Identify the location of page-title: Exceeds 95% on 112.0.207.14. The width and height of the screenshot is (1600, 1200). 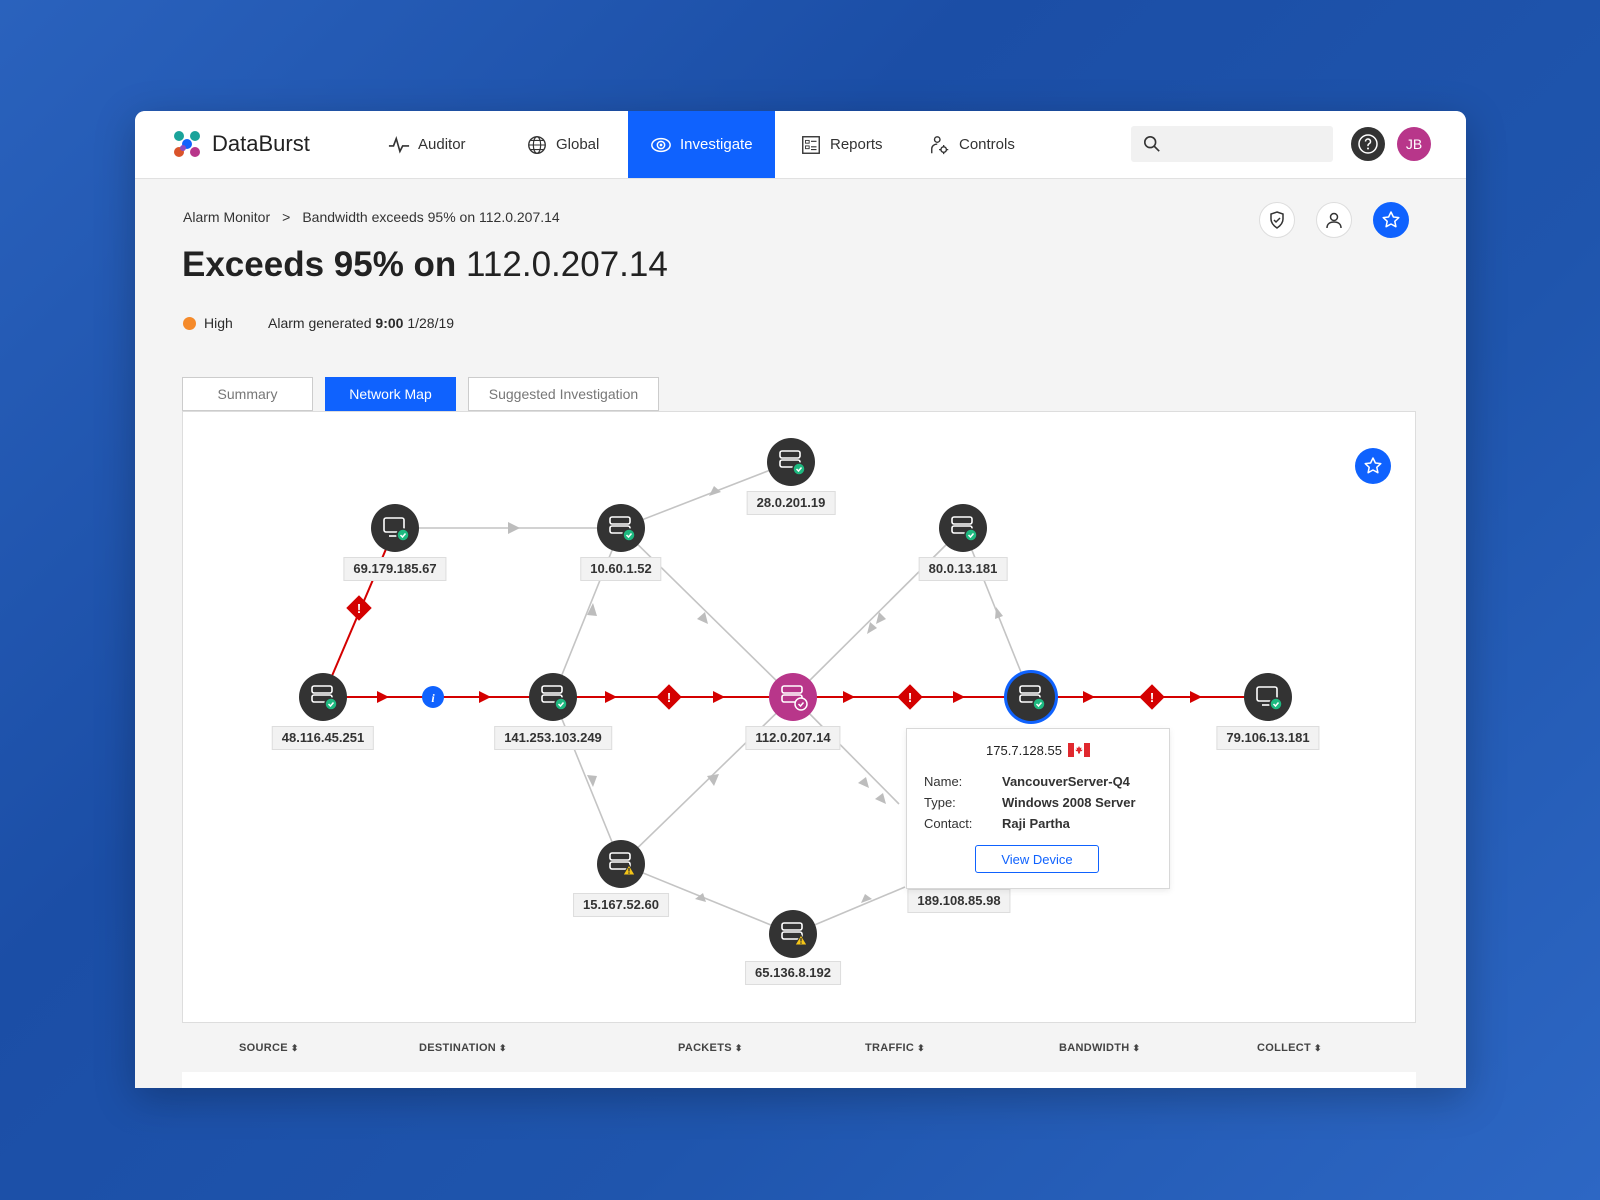
(425, 265).